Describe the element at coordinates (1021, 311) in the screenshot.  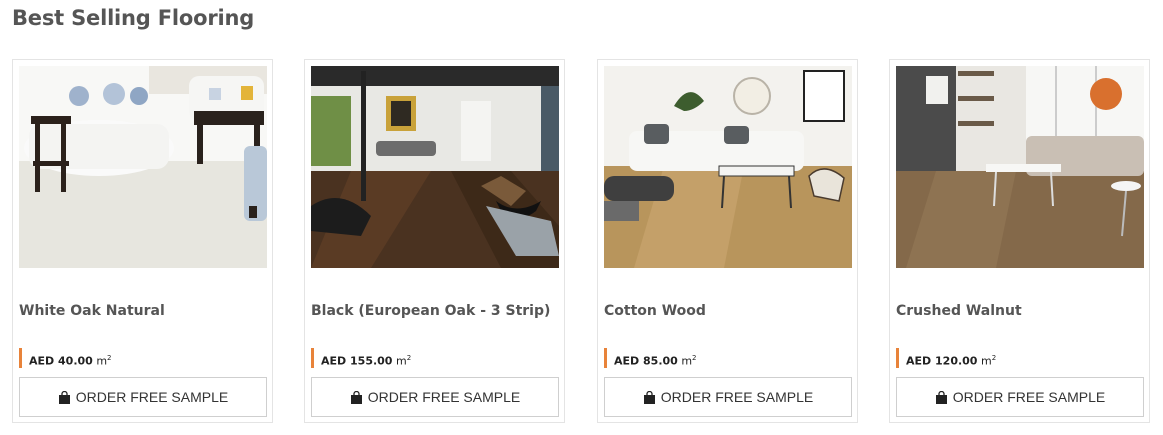
I see `product-name: Crushed Walnut` at that location.